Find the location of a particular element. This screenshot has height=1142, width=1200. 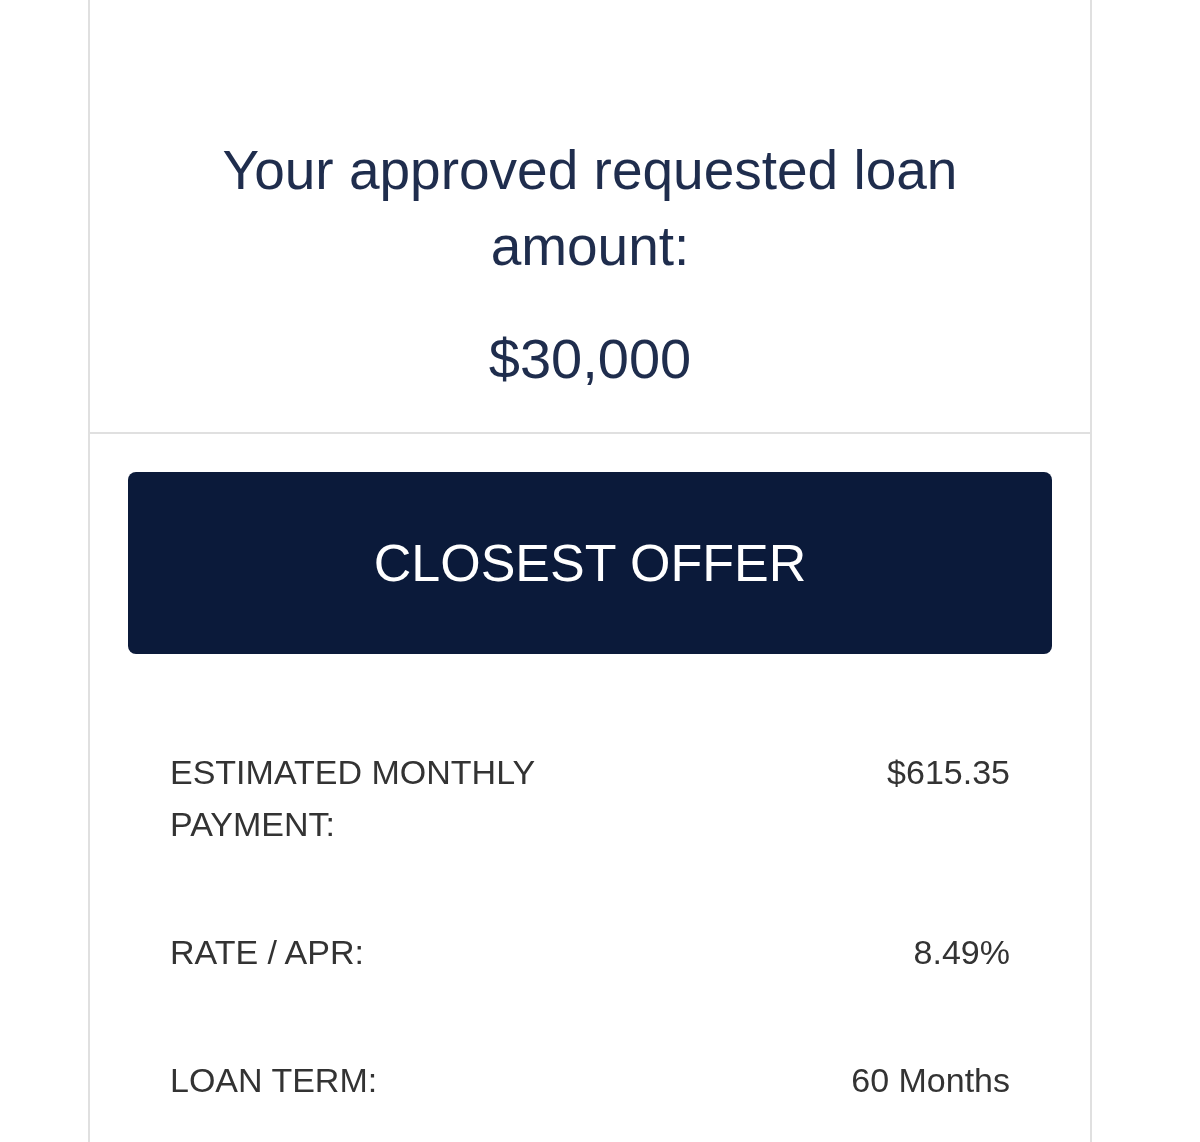

detail-label: RATE / APR: is located at coordinates (267, 952).